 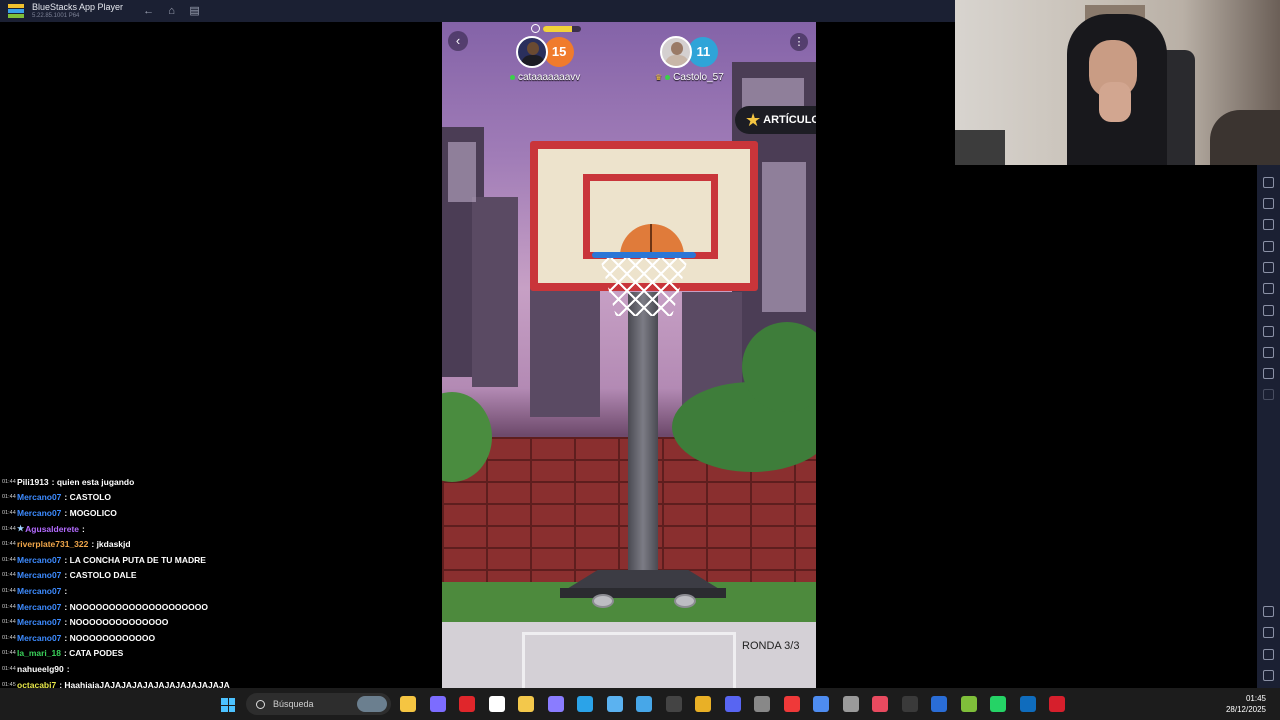 What do you see at coordinates (784, 237) in the screenshot?
I see `building-windows` at bounding box center [784, 237].